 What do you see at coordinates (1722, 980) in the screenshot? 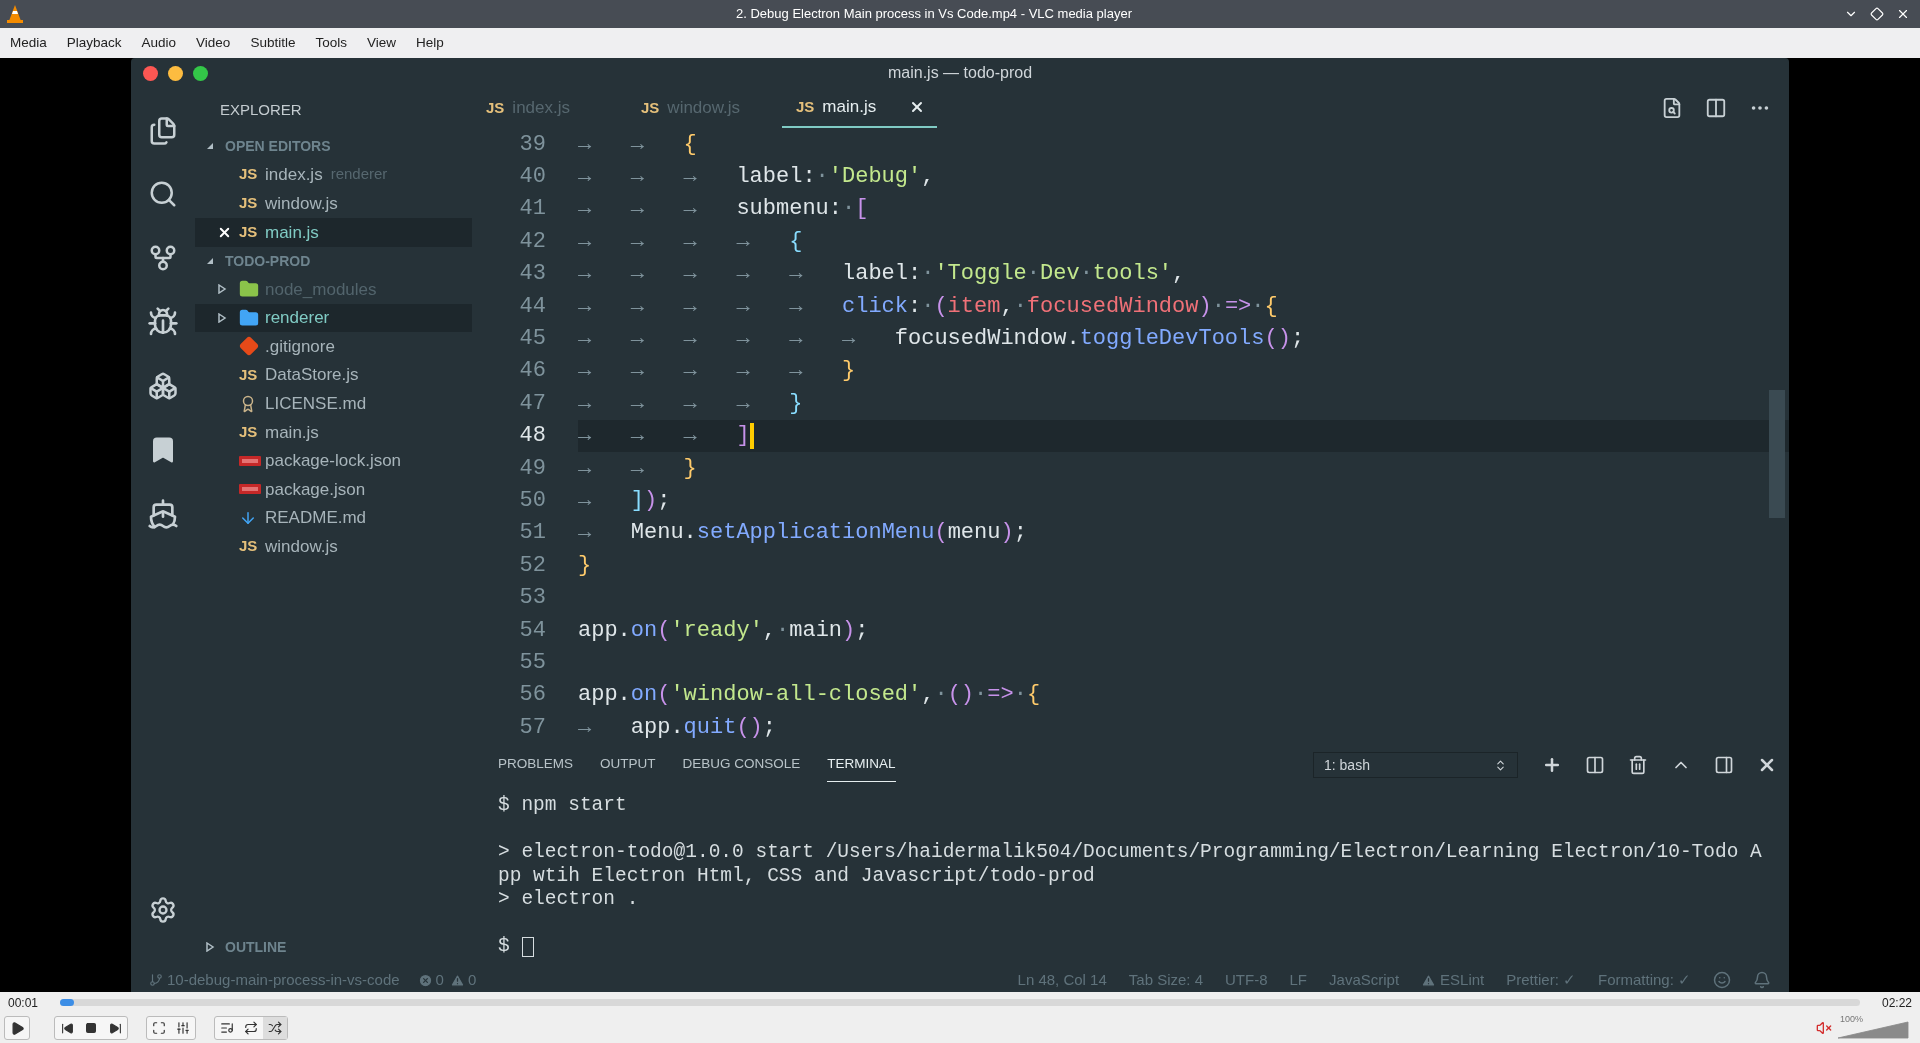
I see `feedback-icon` at bounding box center [1722, 980].